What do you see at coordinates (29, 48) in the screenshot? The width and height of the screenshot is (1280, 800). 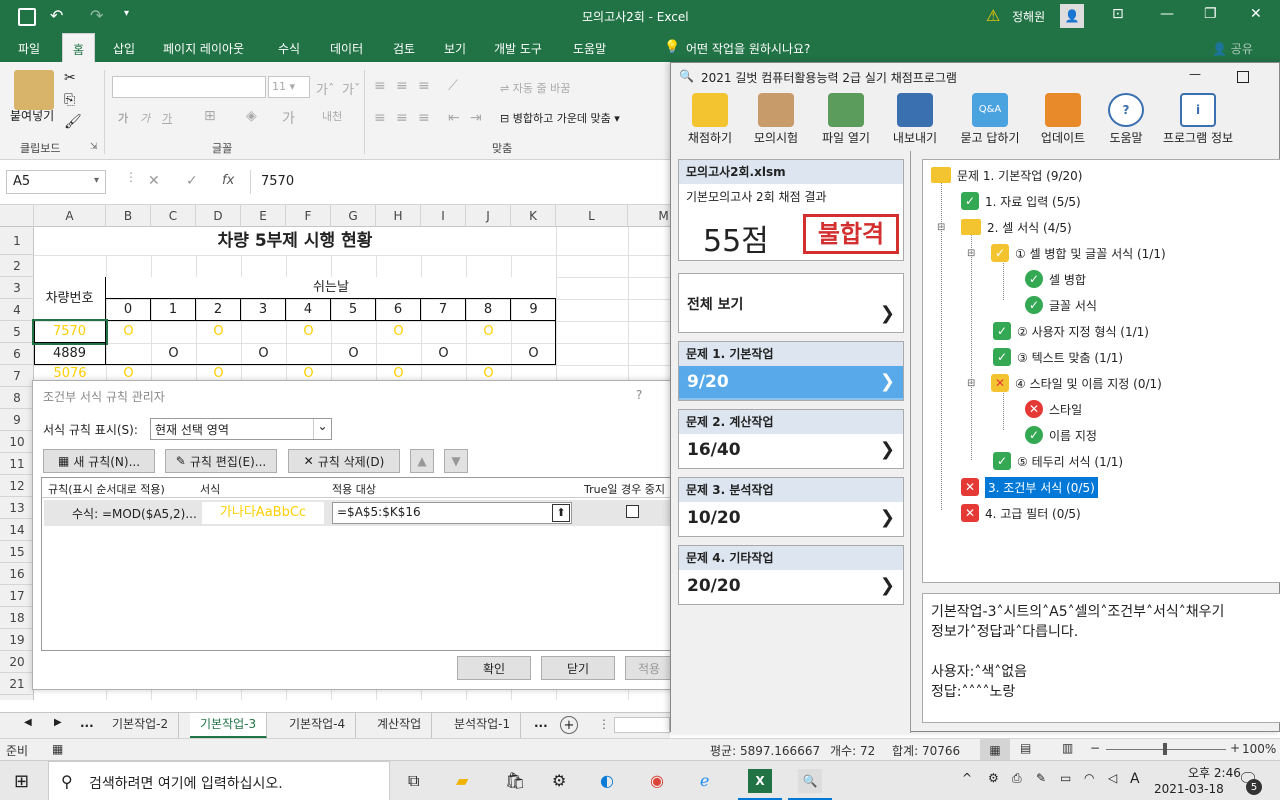 I see `tab-file: 파일` at bounding box center [29, 48].